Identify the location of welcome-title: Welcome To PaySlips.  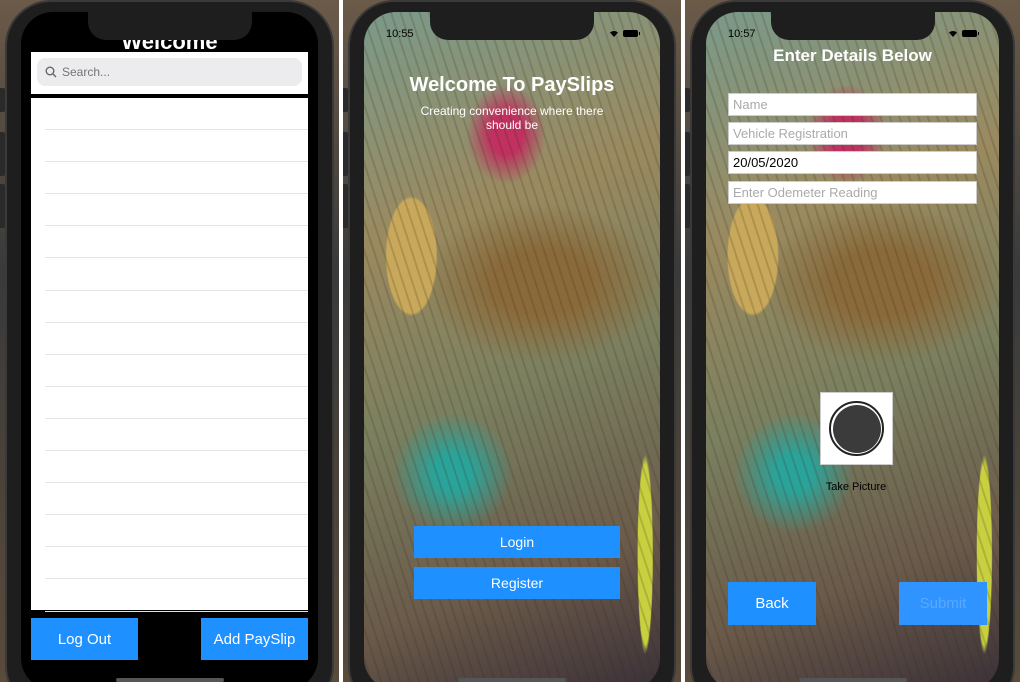
(512, 85).